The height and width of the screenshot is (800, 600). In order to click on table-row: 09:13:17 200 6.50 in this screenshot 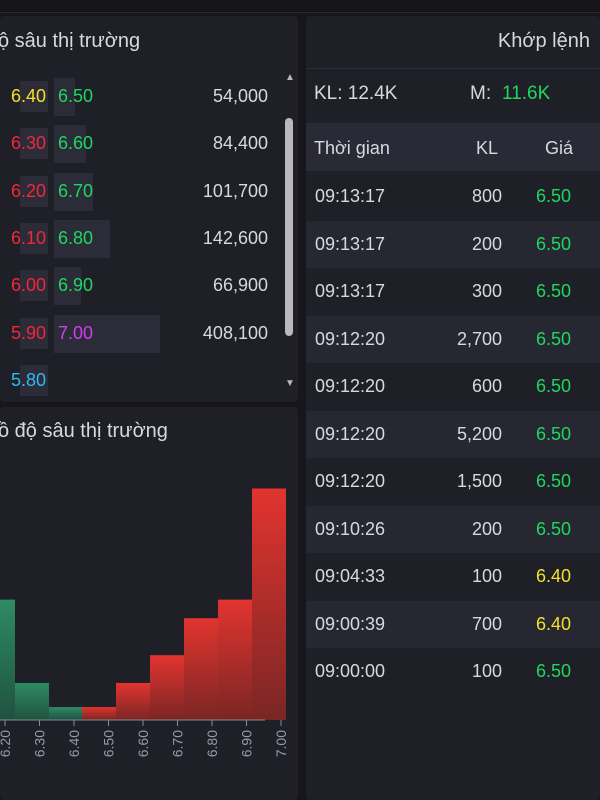, I will do `click(453, 244)`.